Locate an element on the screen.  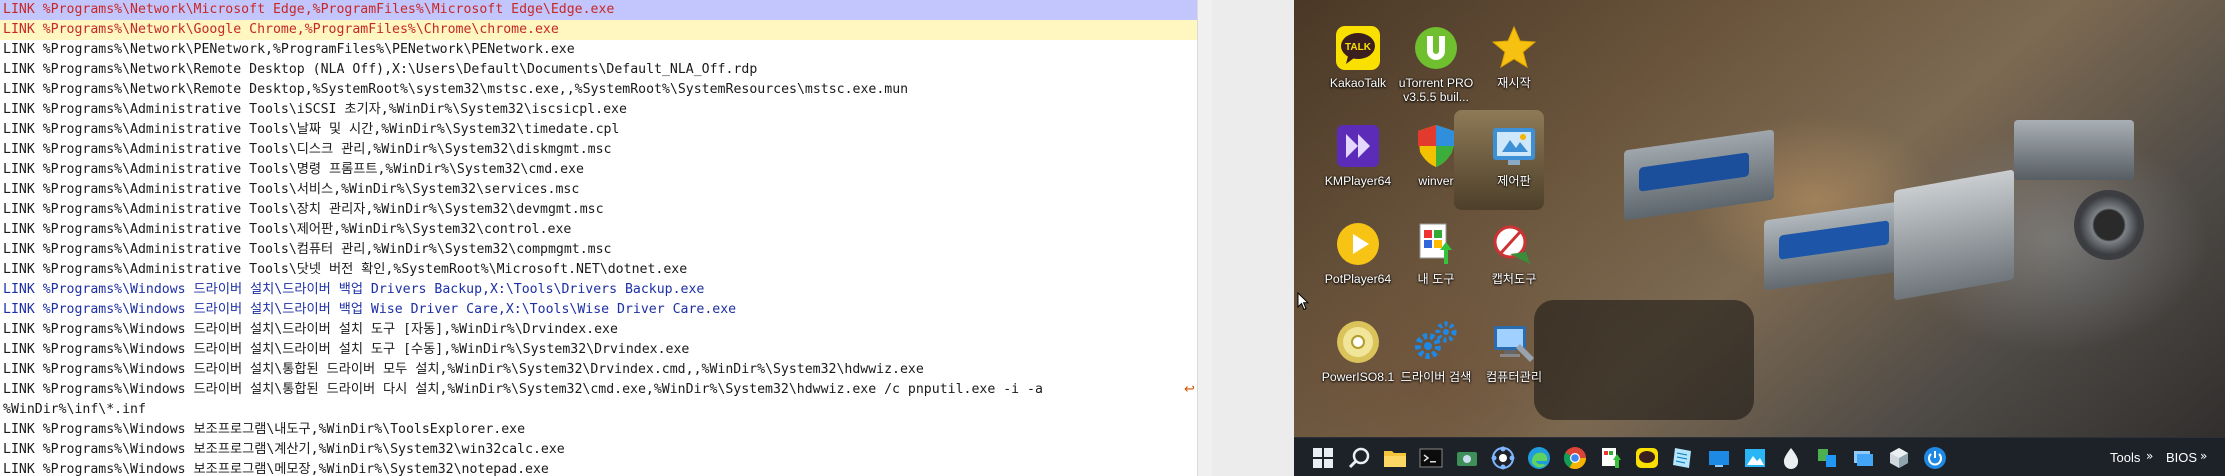
line-wrap-marker: ↩ is located at coordinates (1189, 389).